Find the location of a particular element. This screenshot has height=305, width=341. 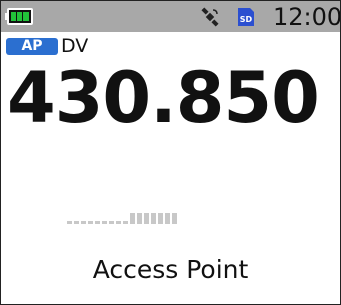

battery-full-icon is located at coordinates (20, 16).